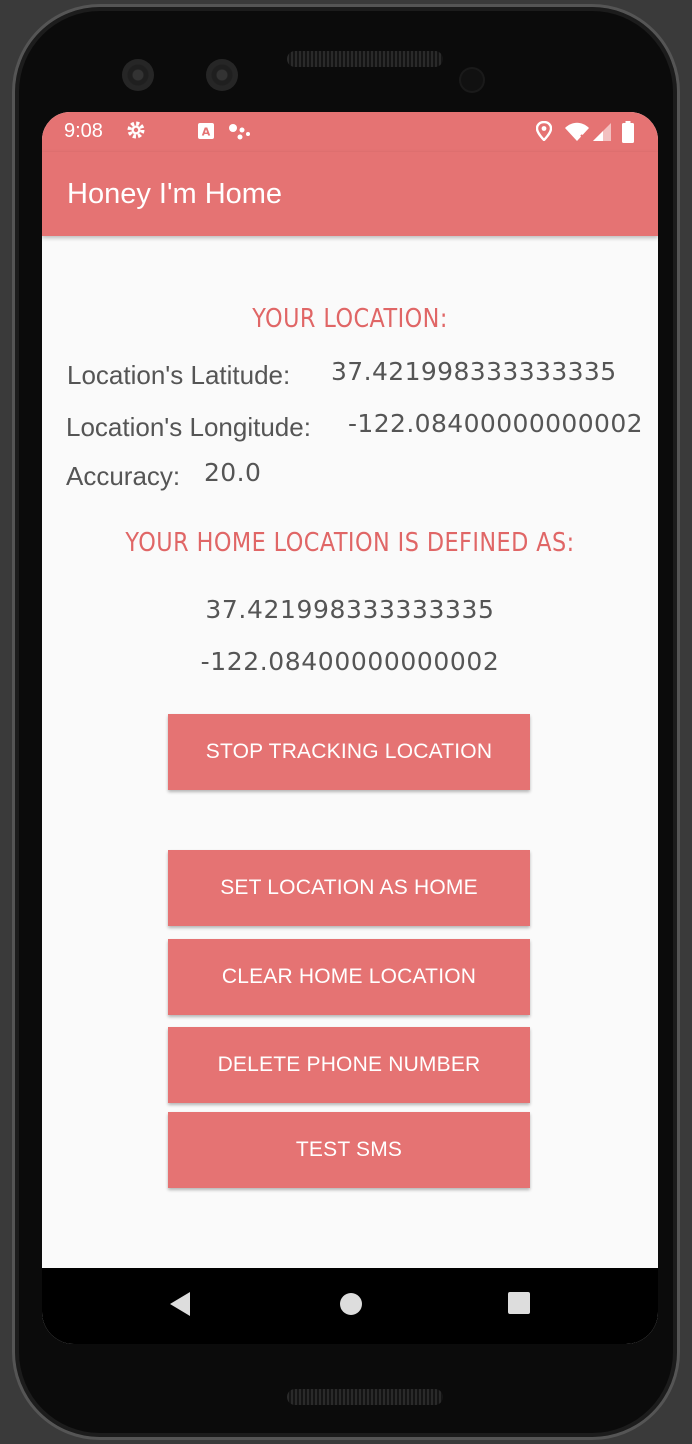  What do you see at coordinates (179, 375) in the screenshot?
I see `latitude-label: Location's Latitude:` at bounding box center [179, 375].